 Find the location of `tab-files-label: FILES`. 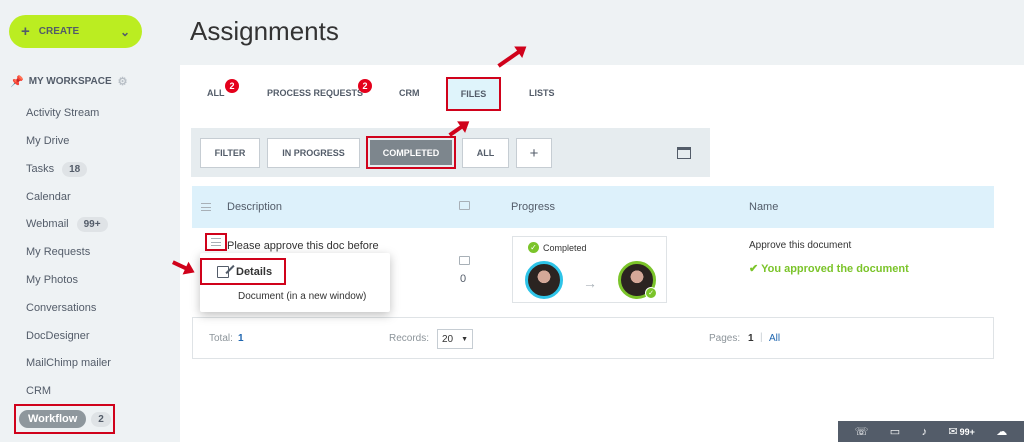

tab-files-label: FILES is located at coordinates (473, 94).